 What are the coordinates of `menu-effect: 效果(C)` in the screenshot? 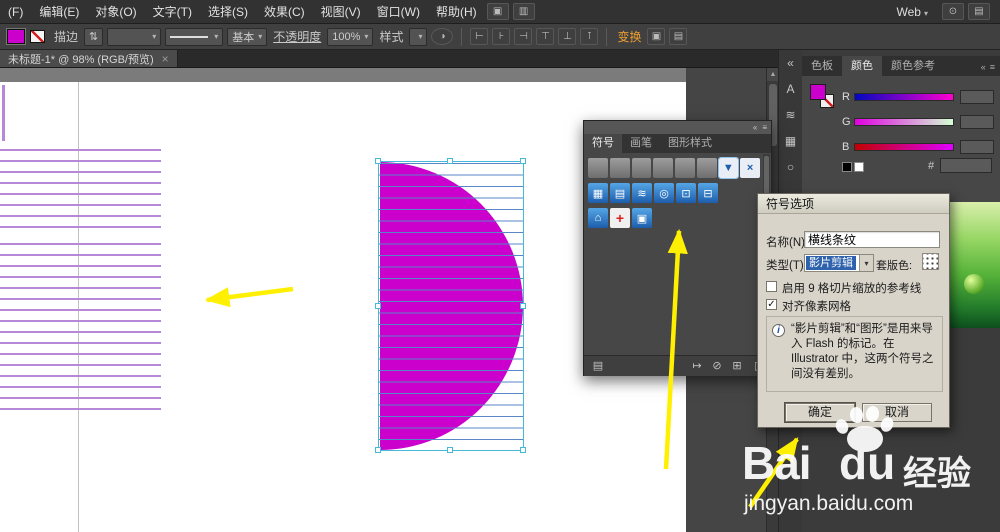 It's located at (284, 12).